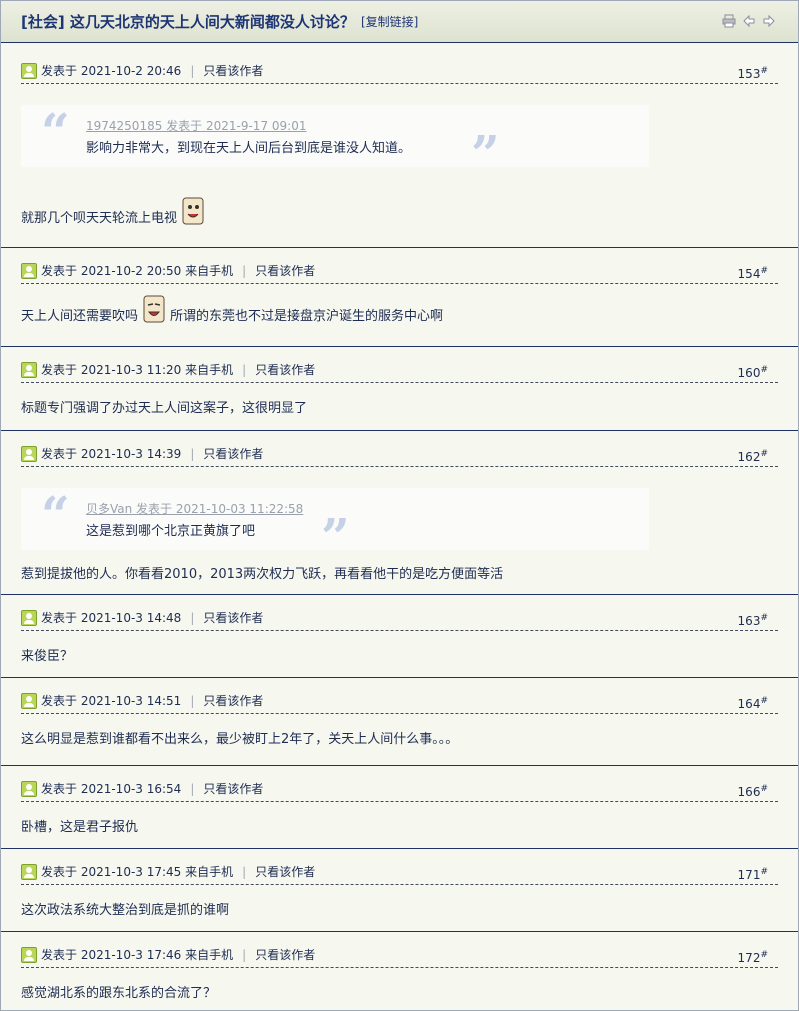  Describe the element at coordinates (188, 22) in the screenshot. I see `thread-title: [社会] 这几天北京的天上人间大新闻都没人讨论？` at that location.